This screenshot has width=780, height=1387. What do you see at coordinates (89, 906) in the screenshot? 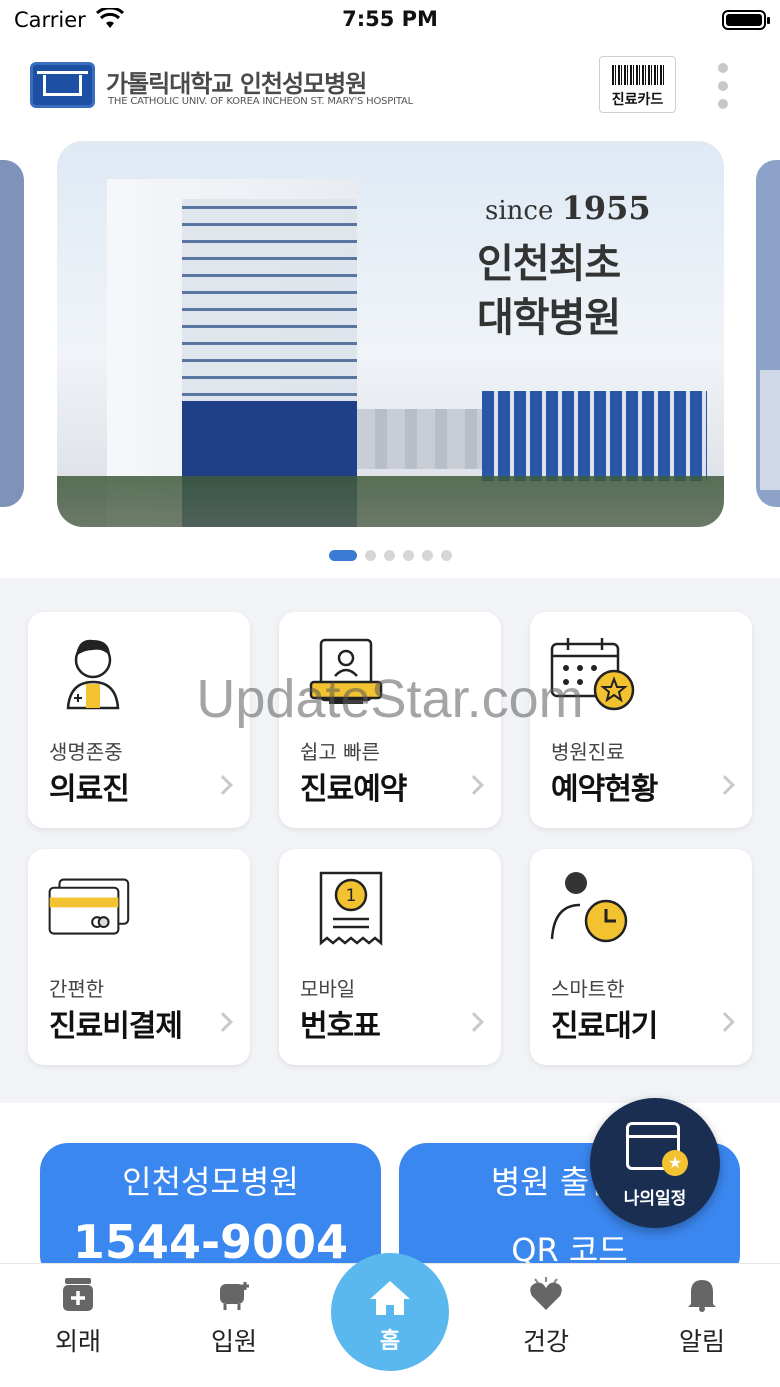
I see `credit-card-icon` at bounding box center [89, 906].